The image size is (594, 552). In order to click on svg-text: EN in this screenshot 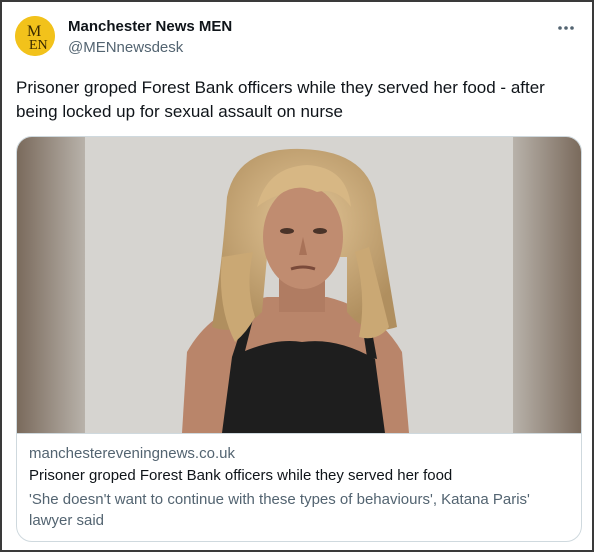, I will do `click(38, 45)`.